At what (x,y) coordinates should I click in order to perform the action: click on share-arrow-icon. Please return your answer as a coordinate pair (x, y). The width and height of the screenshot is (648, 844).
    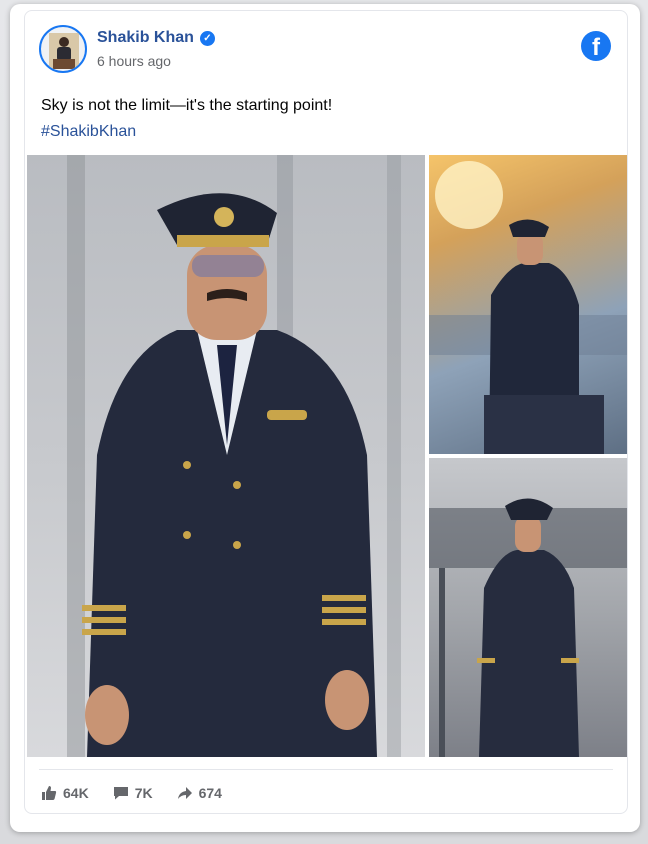
    Looking at the image, I should click on (184, 793).